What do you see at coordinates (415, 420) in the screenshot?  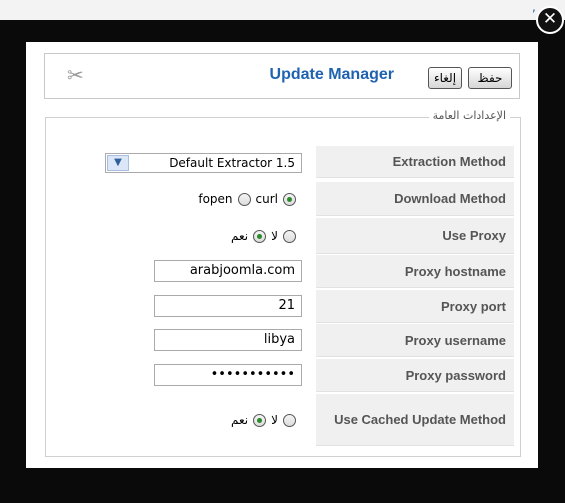 I see `use-cached-label: Use Cached Update Method` at bounding box center [415, 420].